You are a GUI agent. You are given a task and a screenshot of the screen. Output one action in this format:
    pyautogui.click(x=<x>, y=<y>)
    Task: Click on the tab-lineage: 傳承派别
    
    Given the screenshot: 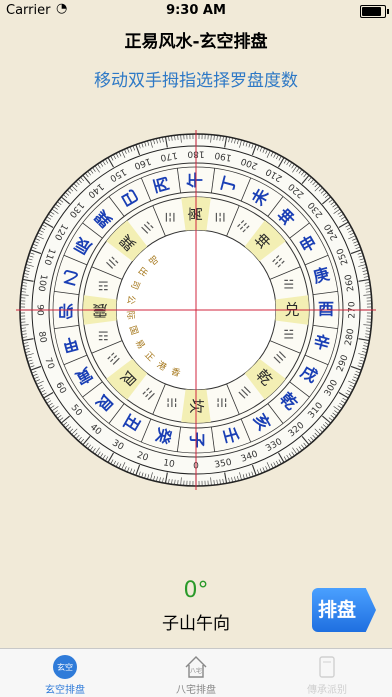 What is the action you would take?
    pyautogui.click(x=327, y=673)
    